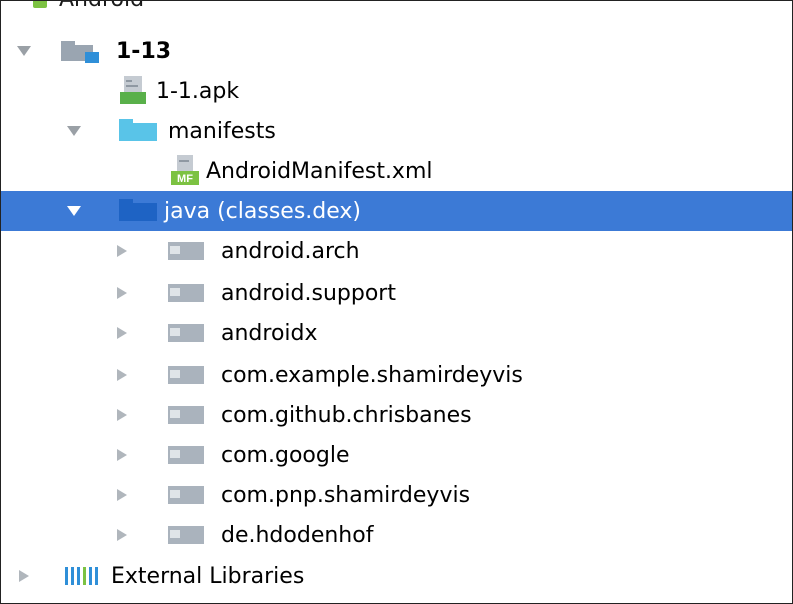 Image resolution: width=793 pixels, height=604 pixels. I want to click on tree-row-package: de.hdodenhof, so click(396, 535).